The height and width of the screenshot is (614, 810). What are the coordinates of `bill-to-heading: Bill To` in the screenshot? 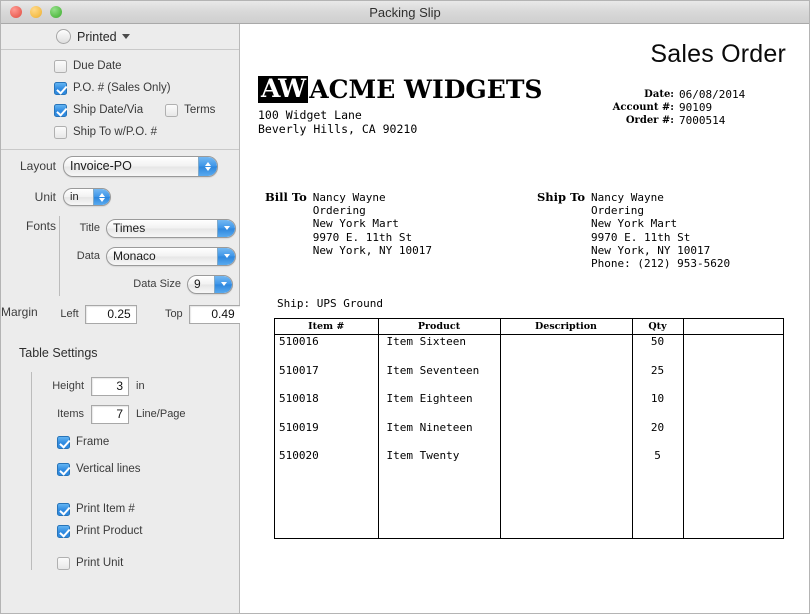 It's located at (286, 197).